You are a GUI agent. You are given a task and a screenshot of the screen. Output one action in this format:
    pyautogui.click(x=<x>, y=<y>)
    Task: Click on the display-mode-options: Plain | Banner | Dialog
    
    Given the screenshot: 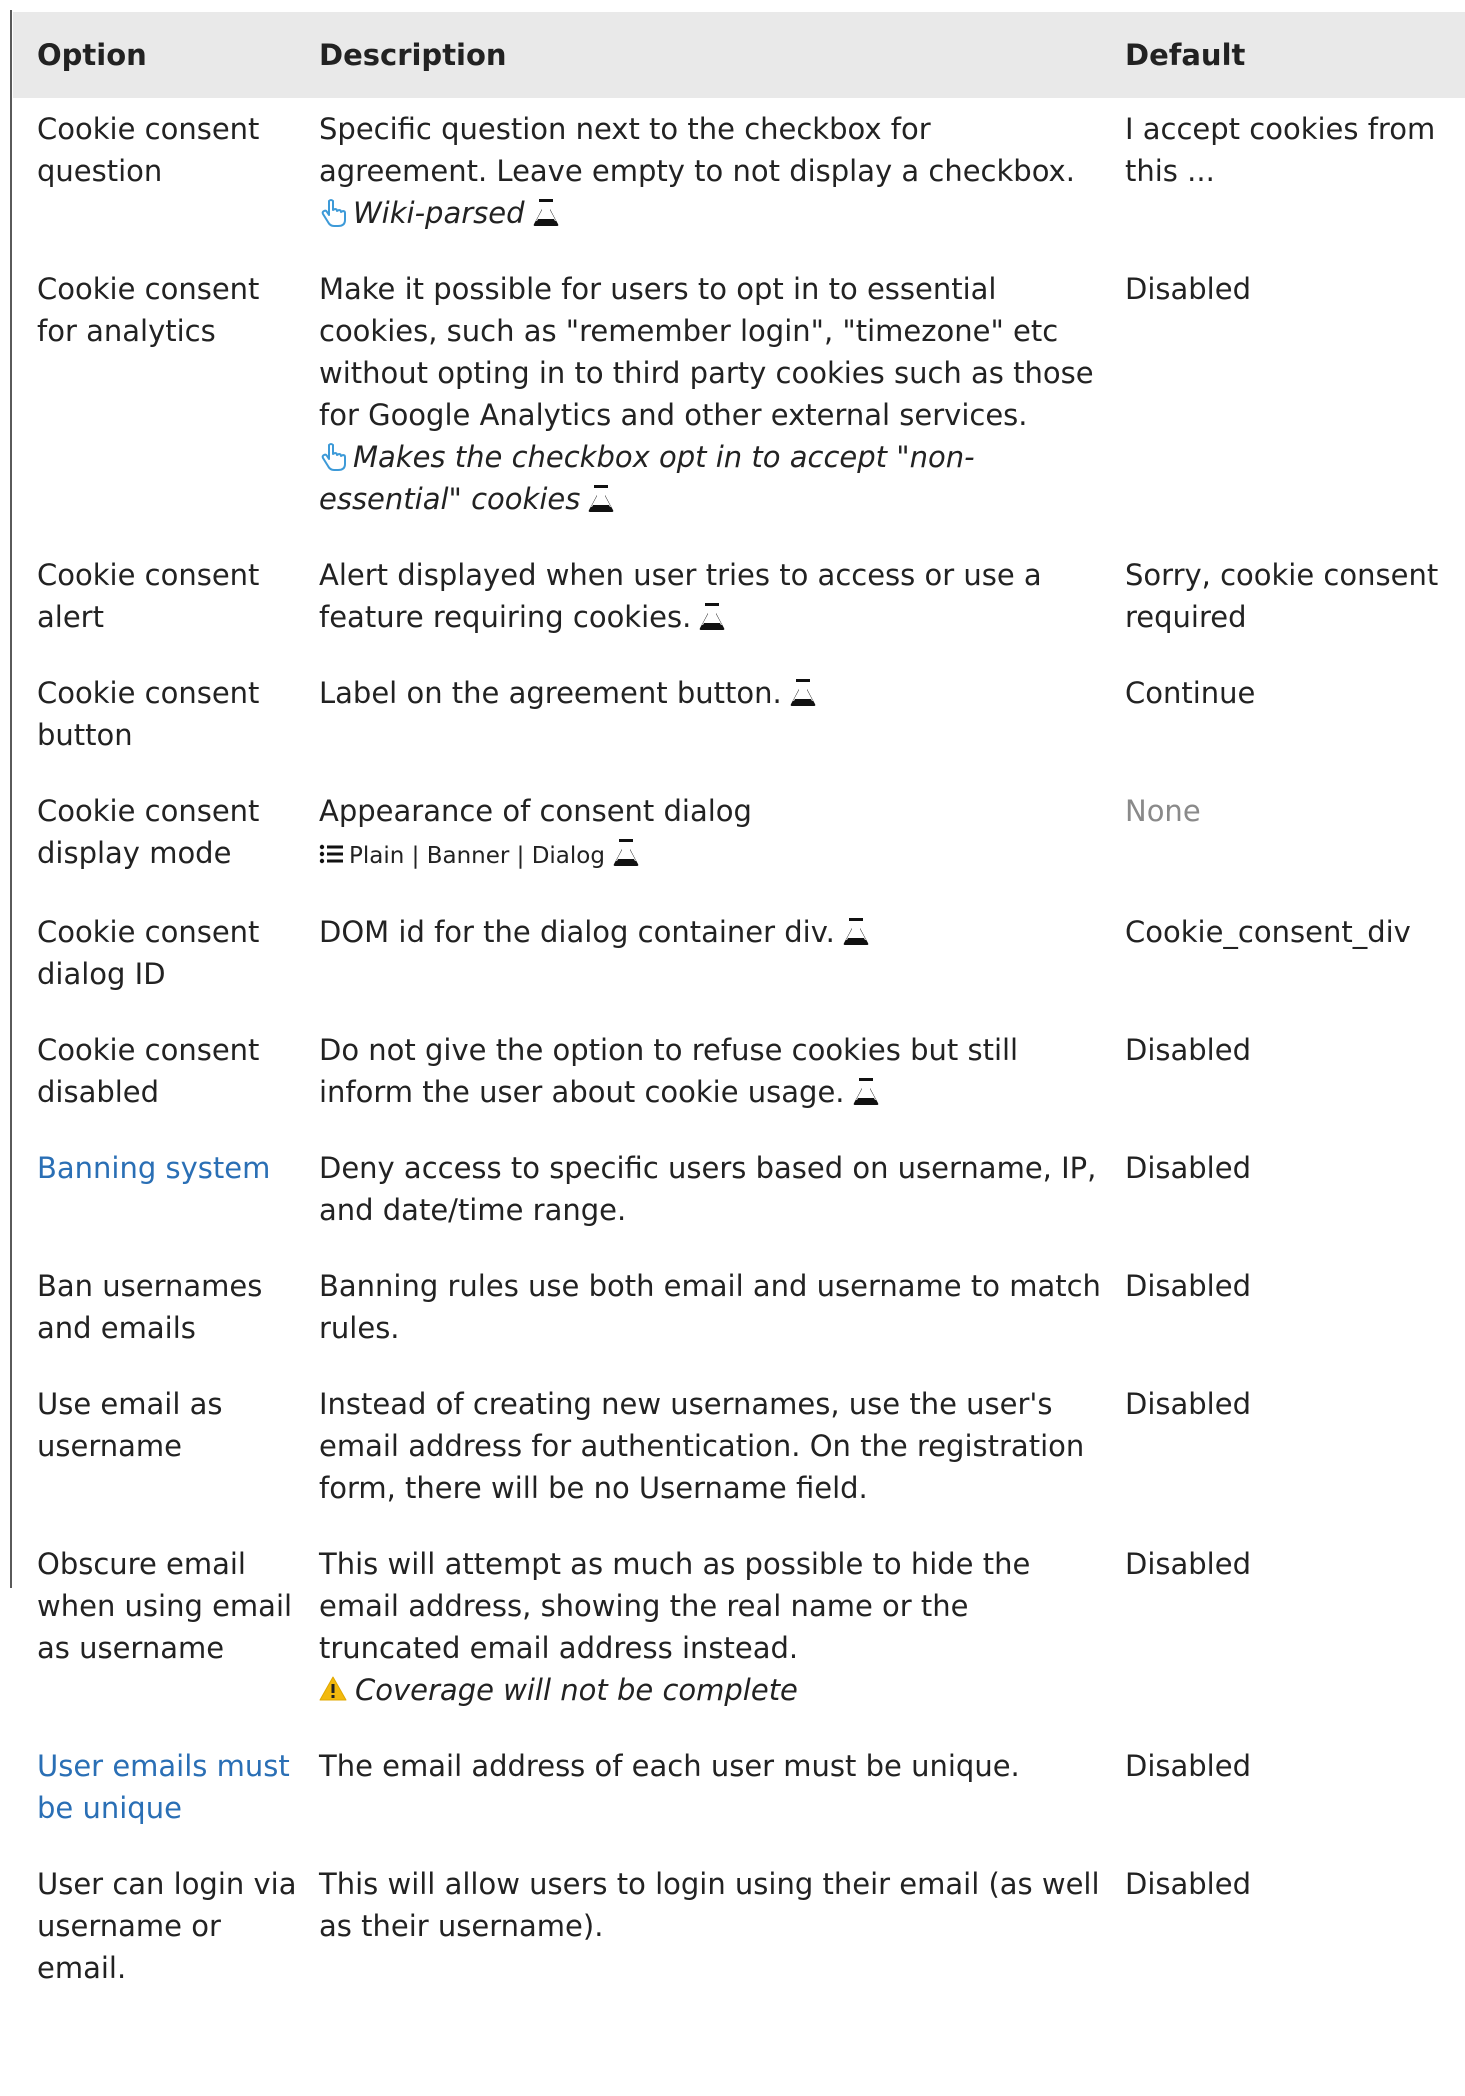 What is the action you would take?
    pyautogui.click(x=477, y=856)
    